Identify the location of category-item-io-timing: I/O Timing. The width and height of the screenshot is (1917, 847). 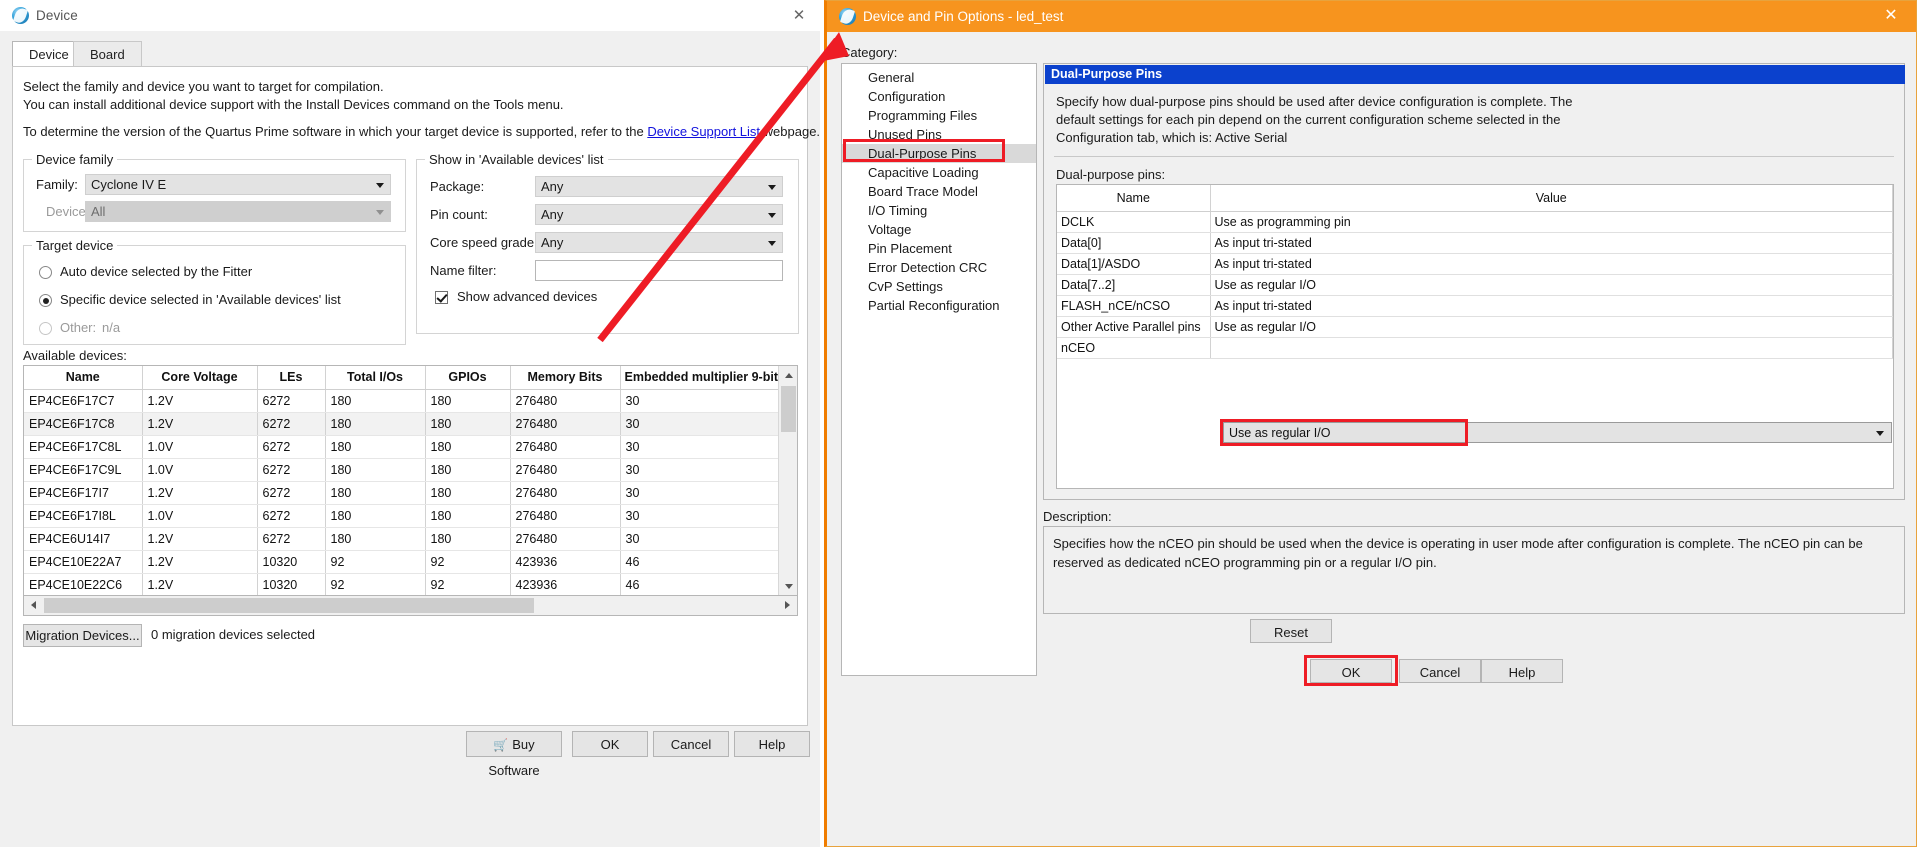
(939, 210).